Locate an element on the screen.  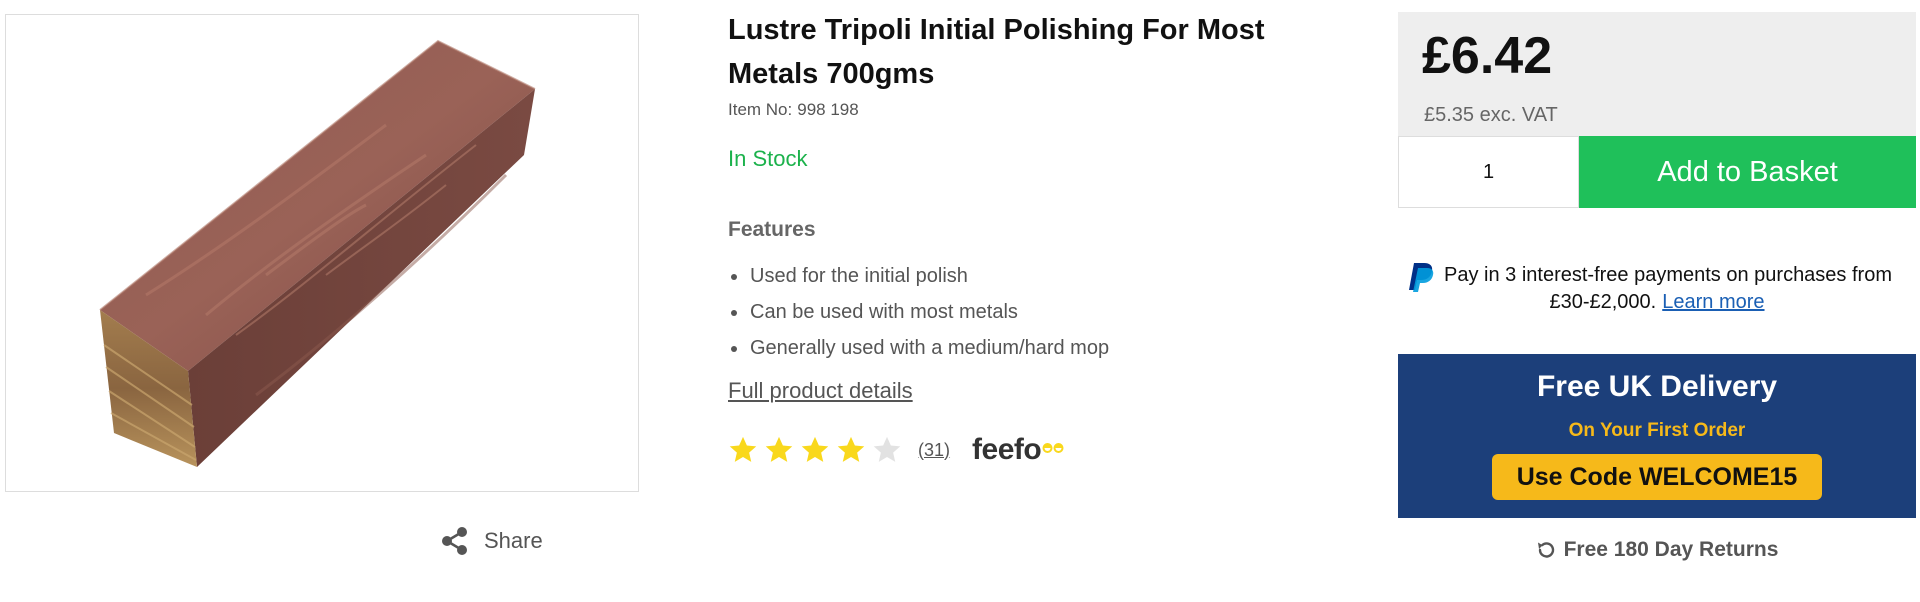
rating-summary: (31) feefo is located at coordinates (896, 450).